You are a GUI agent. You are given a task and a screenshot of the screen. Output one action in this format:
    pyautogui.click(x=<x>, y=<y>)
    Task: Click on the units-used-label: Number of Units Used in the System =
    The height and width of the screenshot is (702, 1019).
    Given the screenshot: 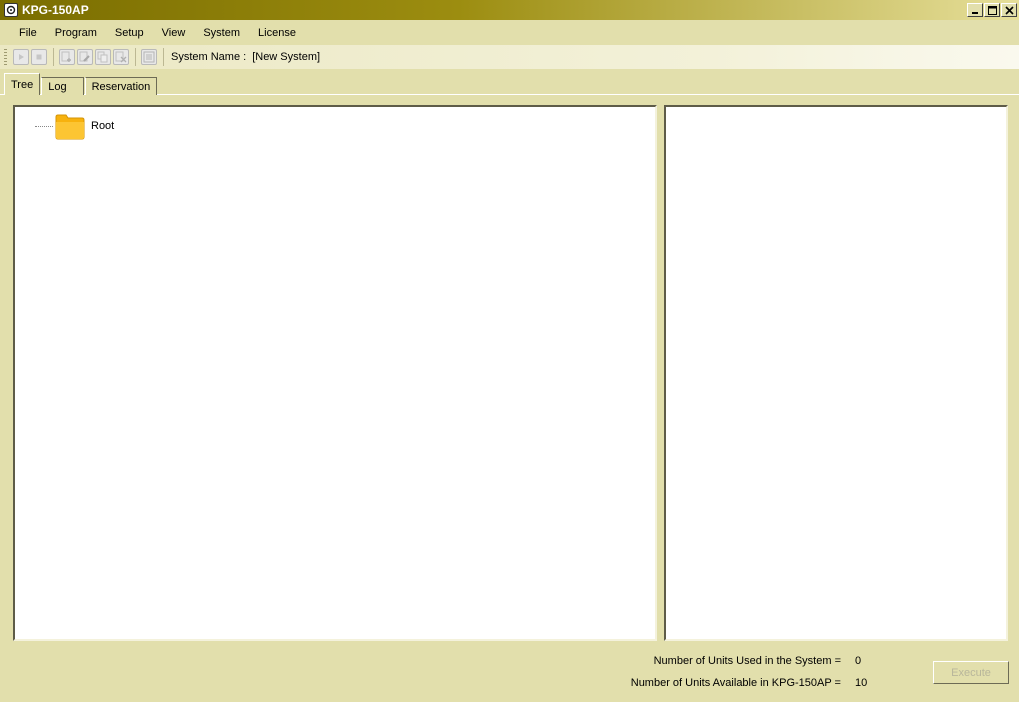 What is the action you would take?
    pyautogui.click(x=747, y=661)
    